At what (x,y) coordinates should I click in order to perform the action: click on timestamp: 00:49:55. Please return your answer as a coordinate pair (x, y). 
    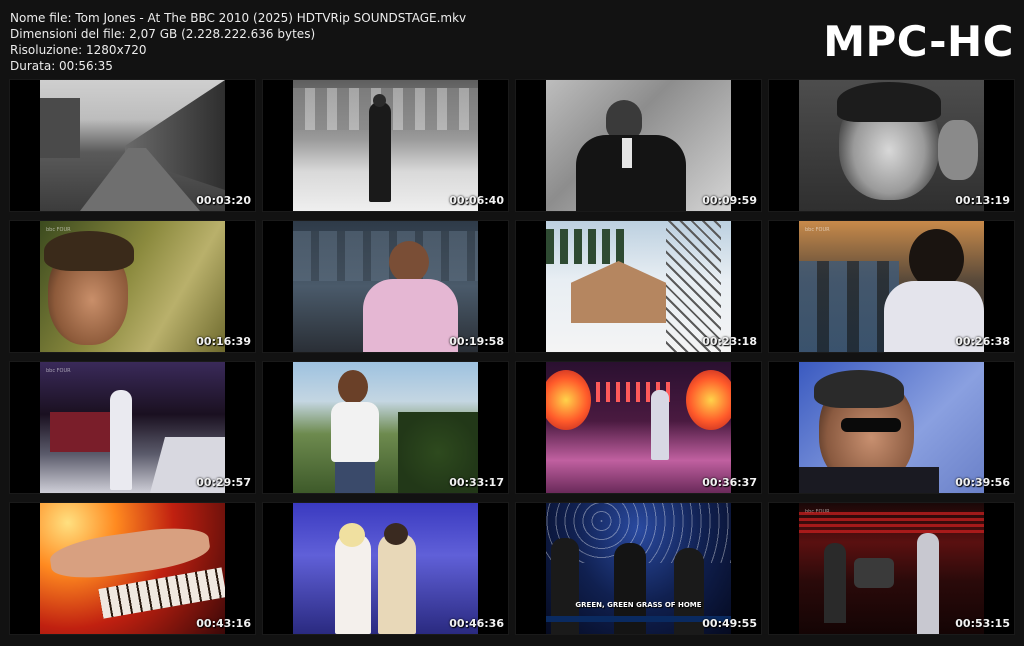
    Looking at the image, I should click on (729, 623).